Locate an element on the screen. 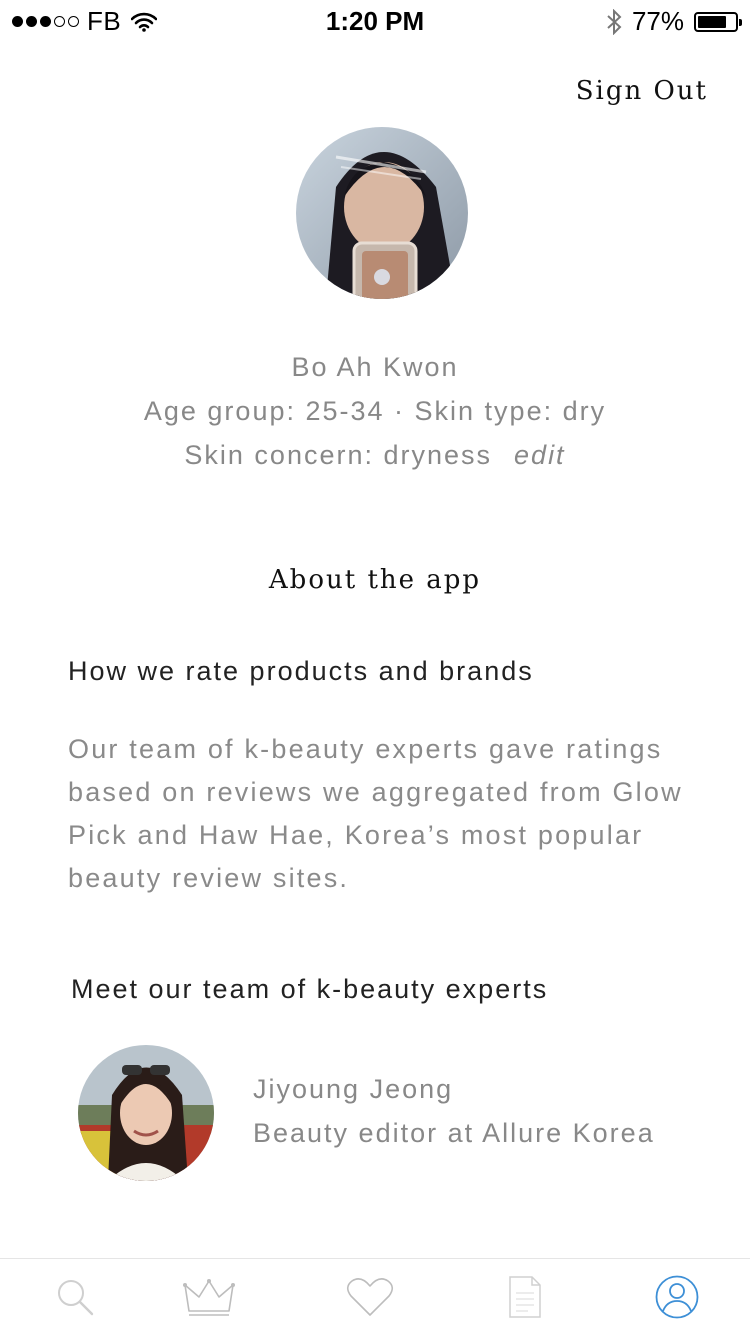  heart-icon is located at coordinates (370, 1297).